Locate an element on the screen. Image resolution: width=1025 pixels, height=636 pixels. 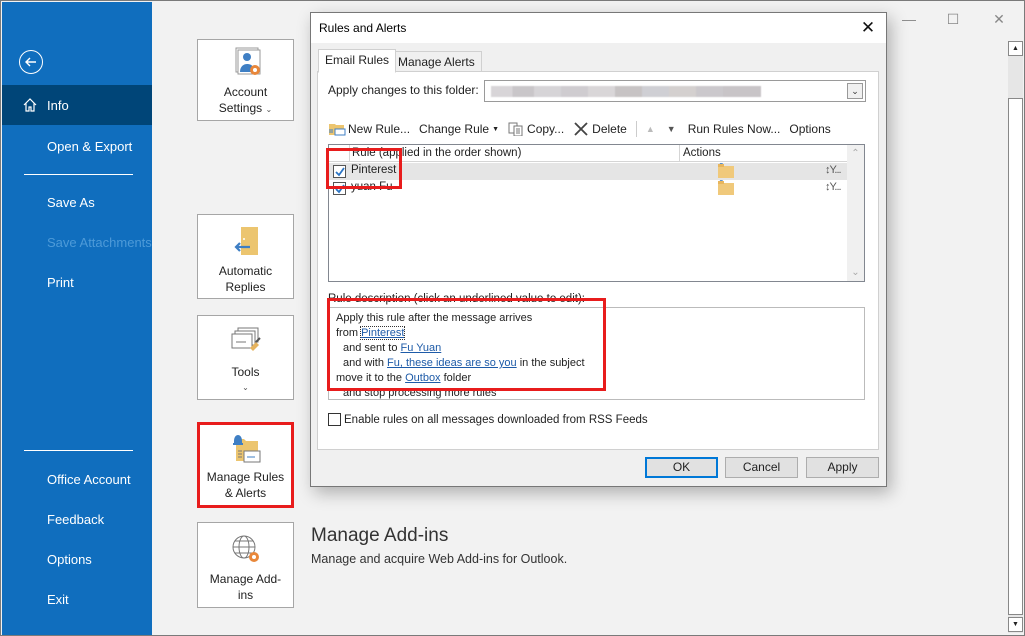
description-line: from Pinterest is located at coordinates (371, 333).